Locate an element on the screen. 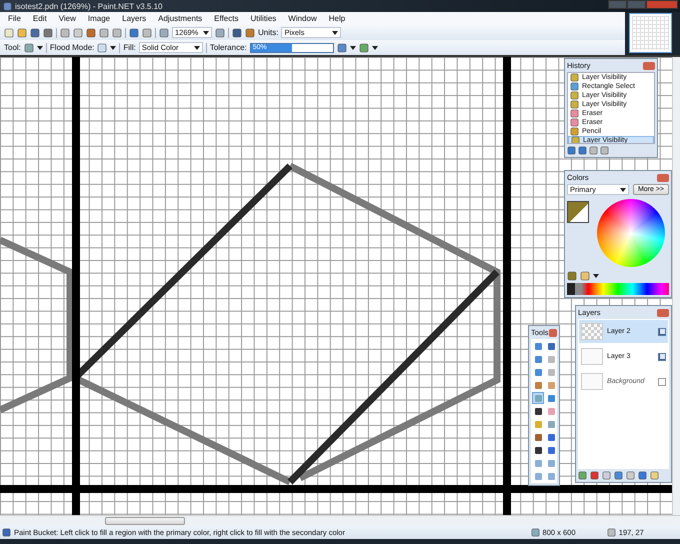 The width and height of the screenshot is (680, 544). tolerance-label: Tolerance: is located at coordinates (228, 47).